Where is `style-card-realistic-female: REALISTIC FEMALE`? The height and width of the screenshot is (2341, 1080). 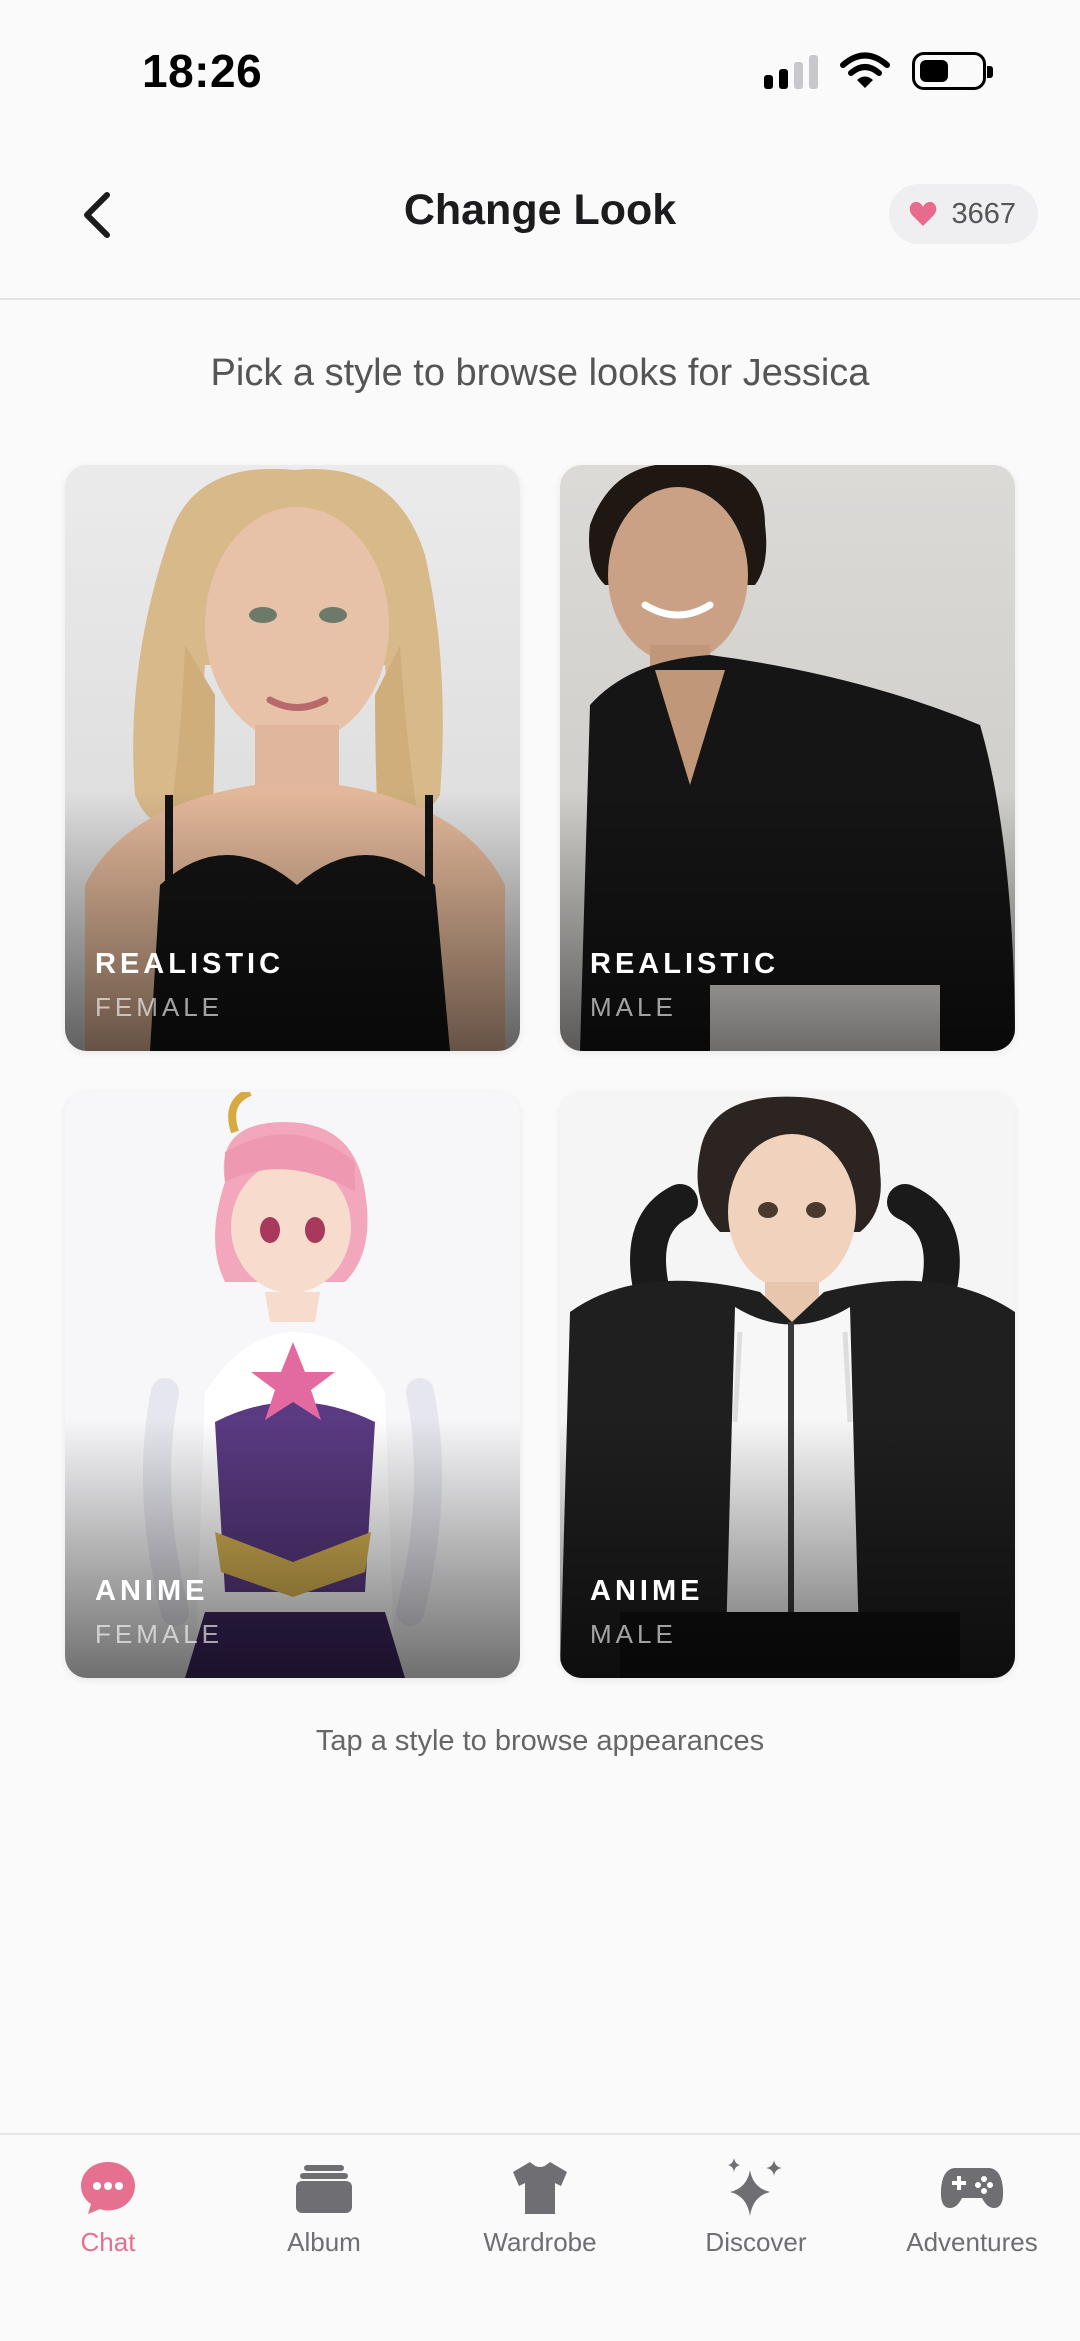
style-card-realistic-female: REALISTIC FEMALE is located at coordinates (292, 758).